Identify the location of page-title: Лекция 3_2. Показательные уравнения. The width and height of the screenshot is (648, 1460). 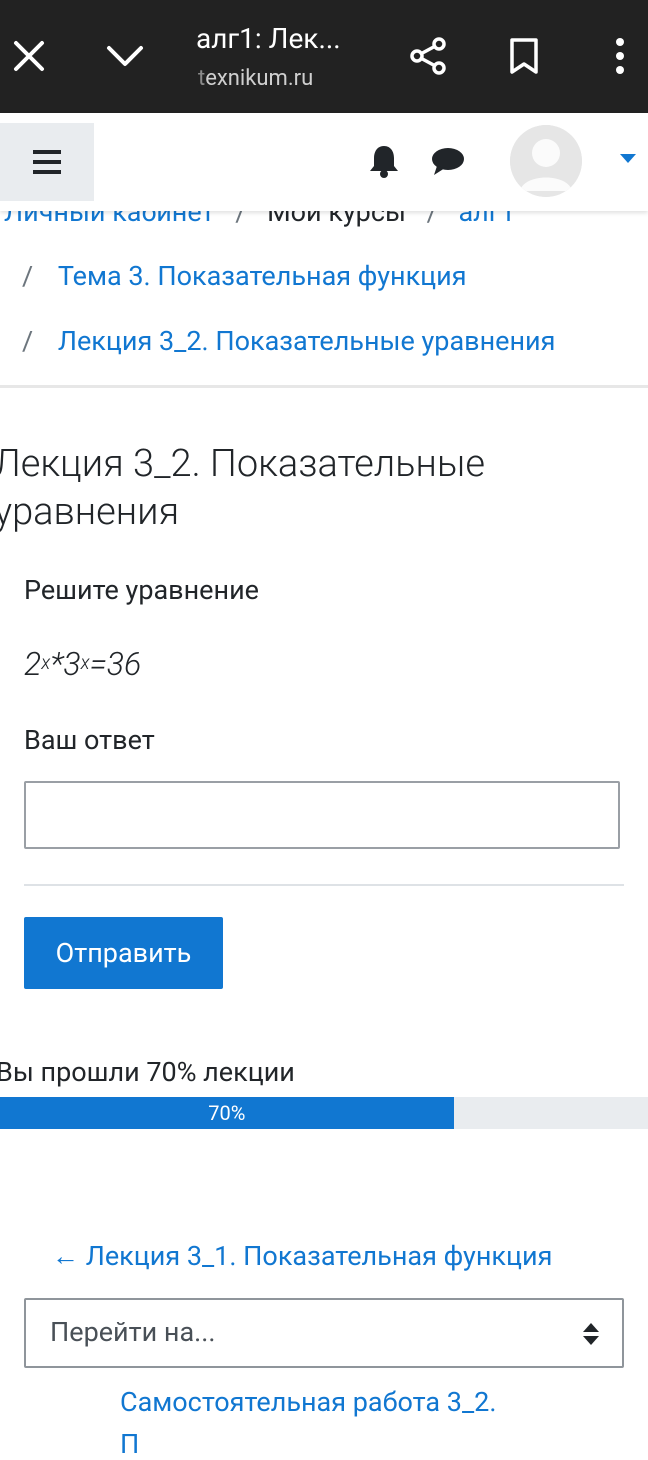
(243, 488).